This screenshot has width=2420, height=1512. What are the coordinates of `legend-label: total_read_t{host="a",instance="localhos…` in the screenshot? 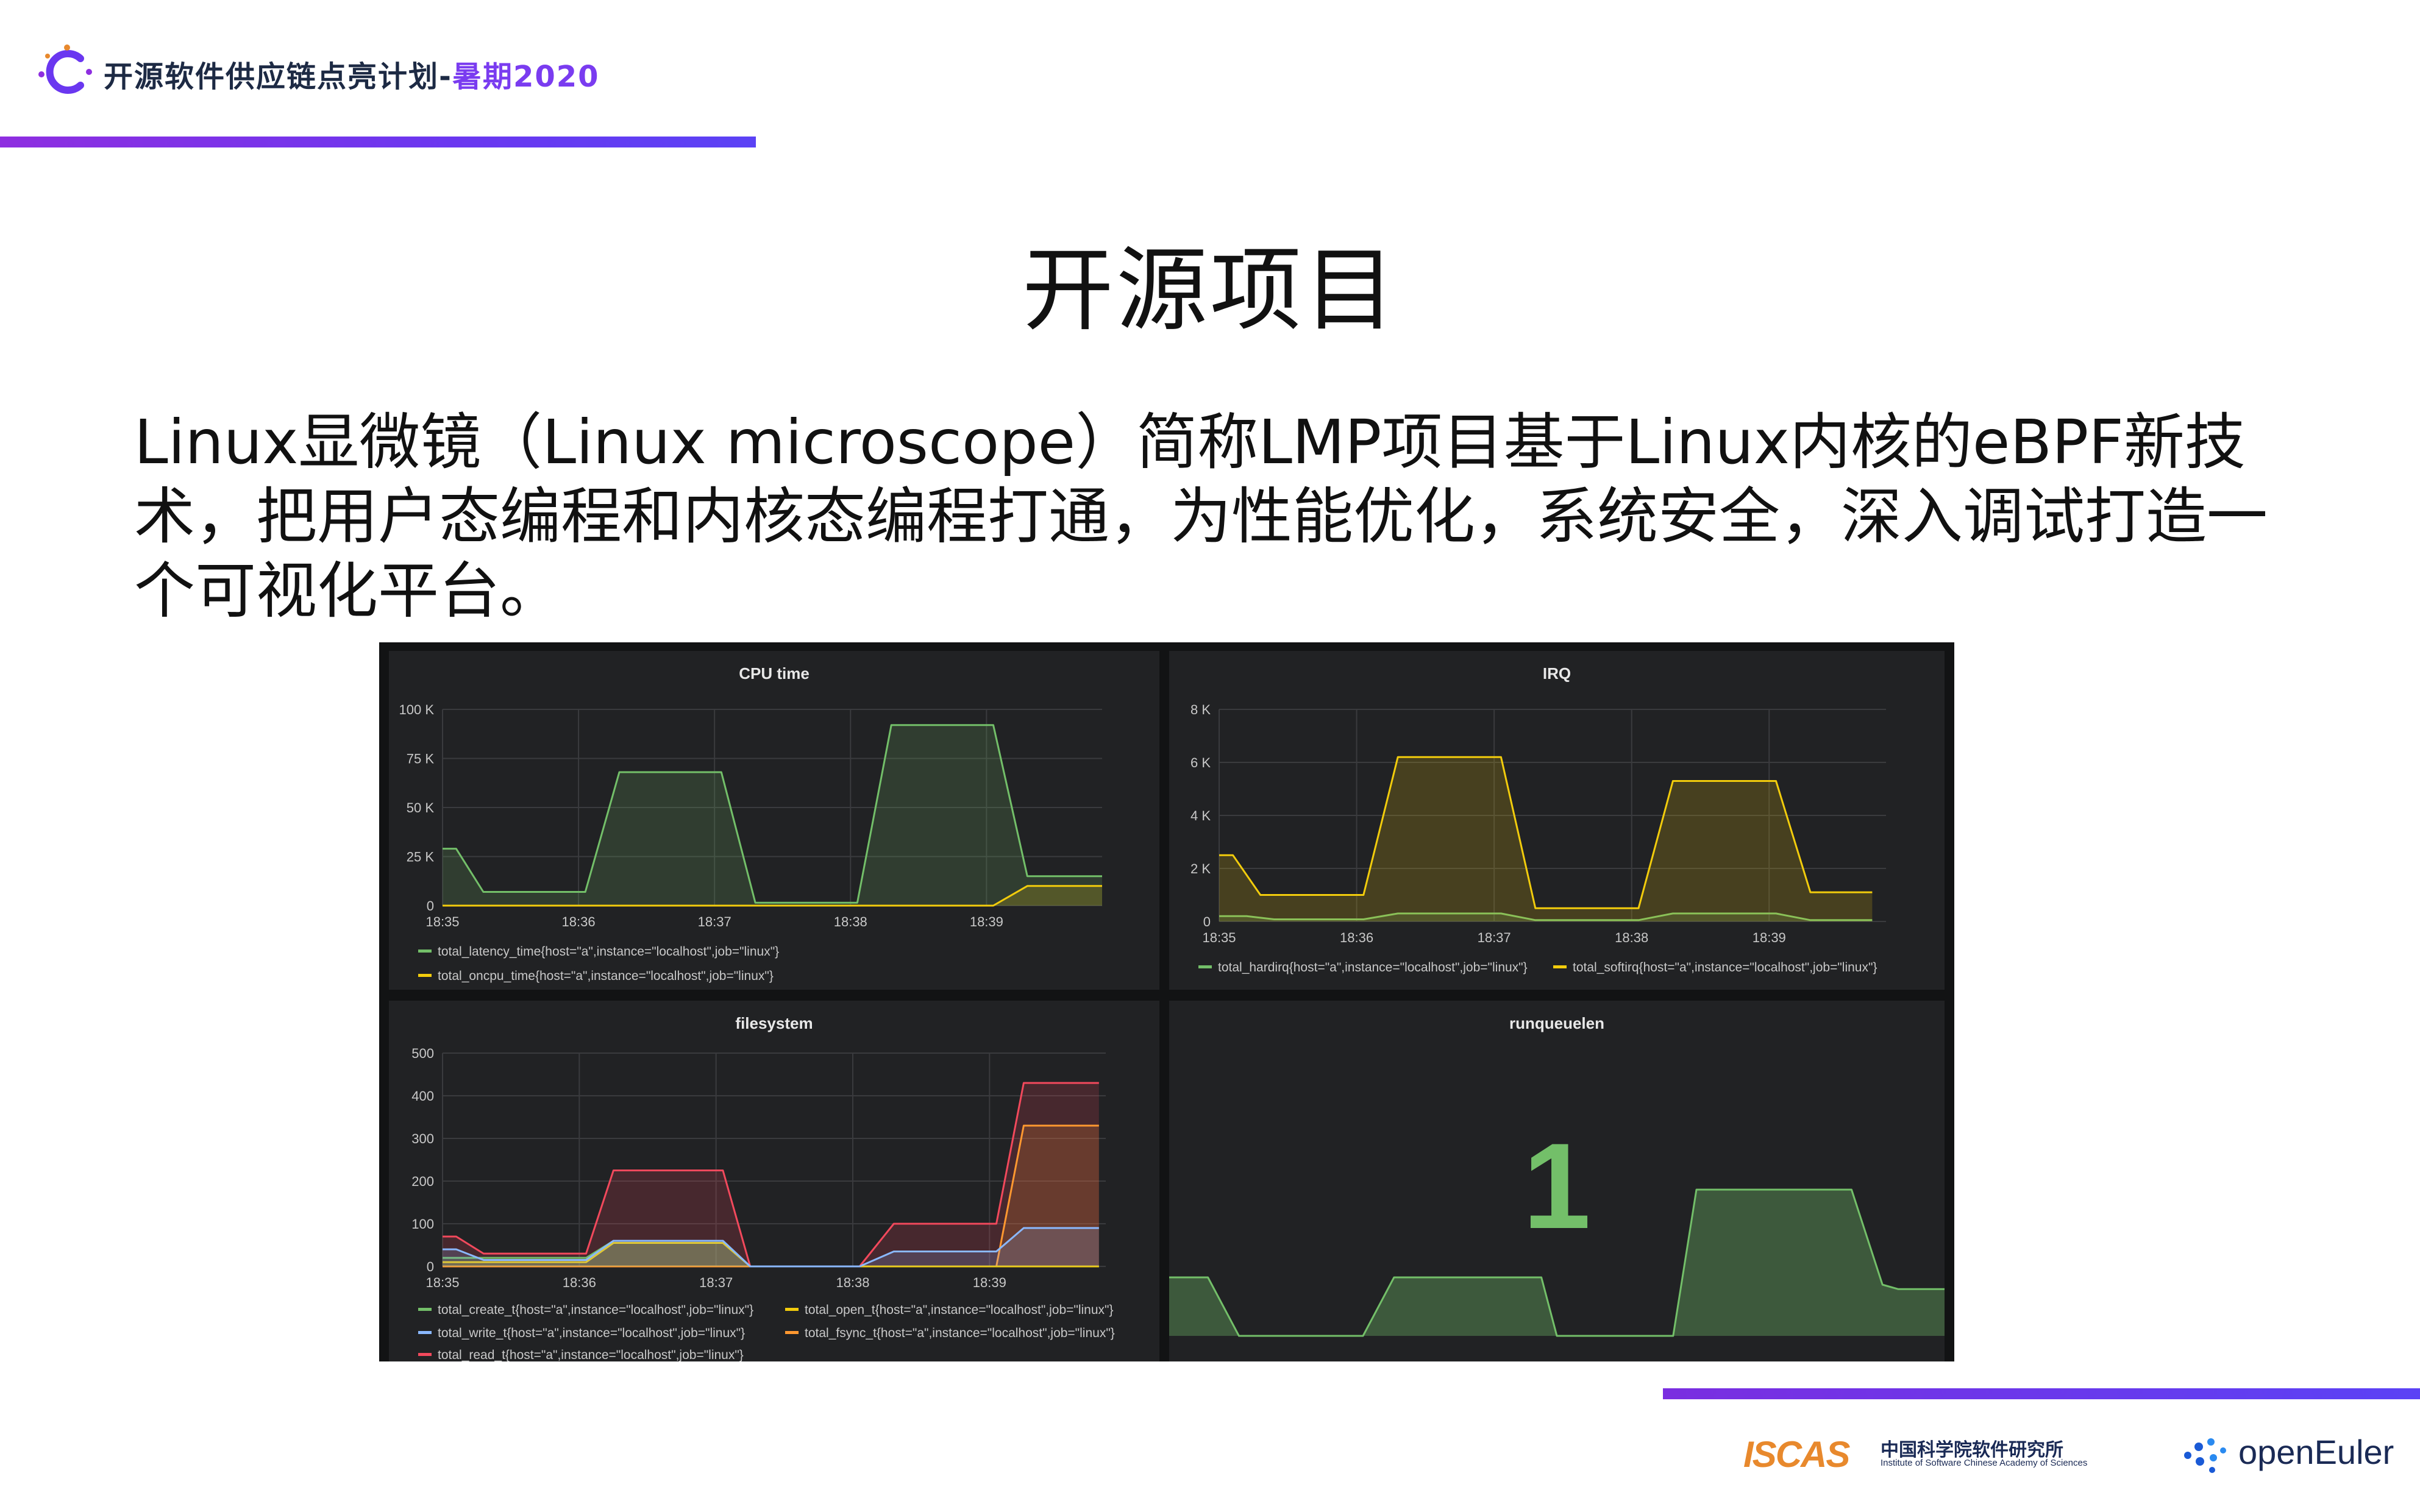 It's located at (591, 1354).